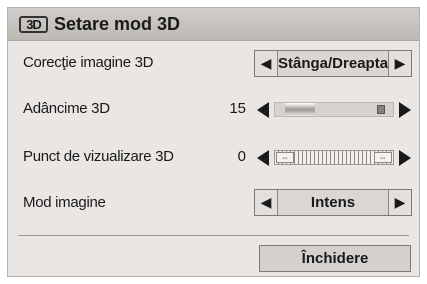 The image size is (427, 284). Describe the element at coordinates (66, 108) in the screenshot. I see `depth-label: Adâncime 3D` at that location.